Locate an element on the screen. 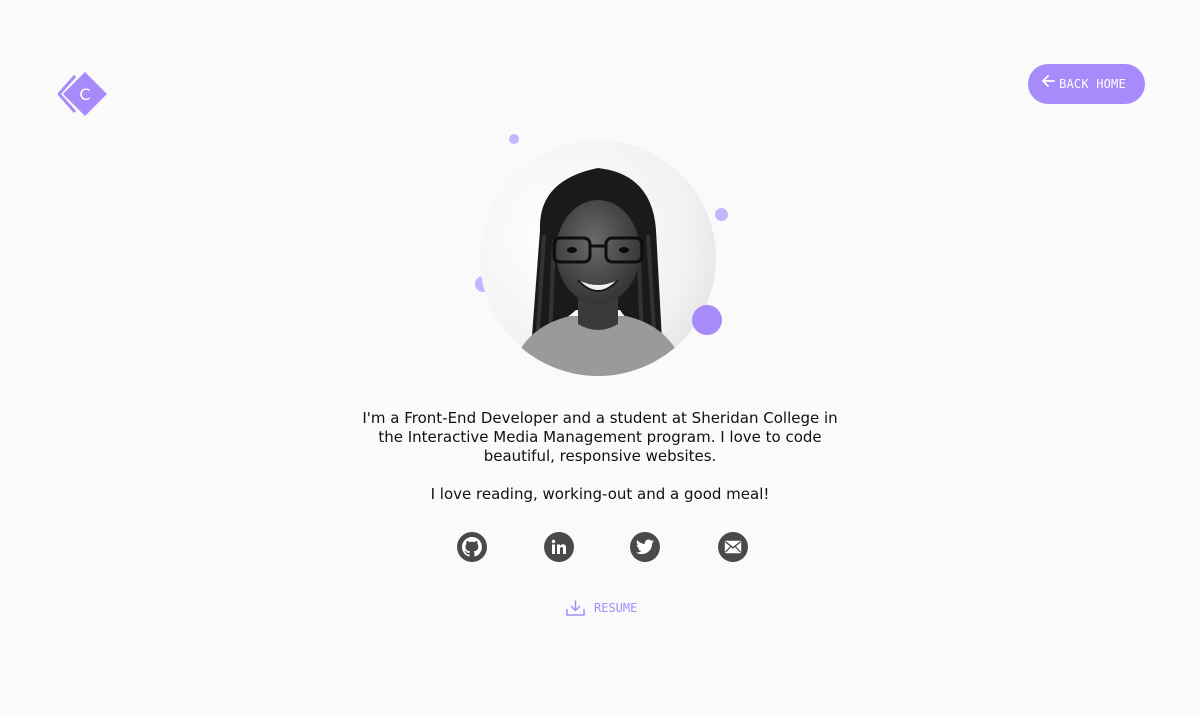 The image size is (1200, 716). avatar is located at coordinates (598, 258).